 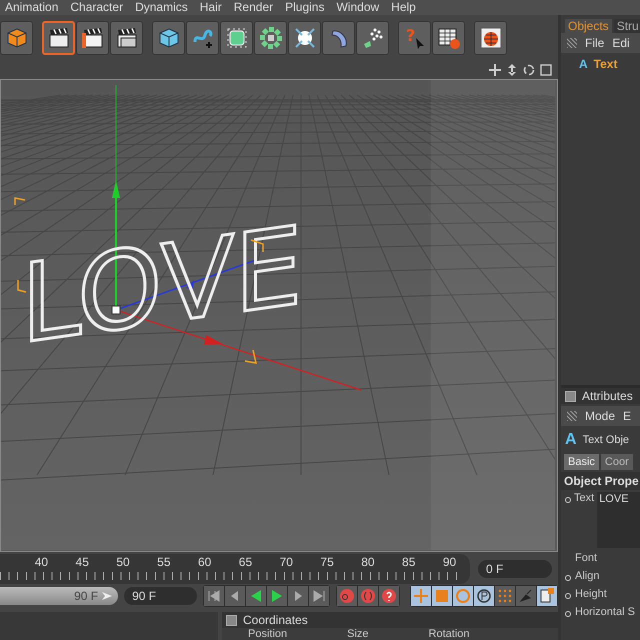 I want to click on 3d-text-object: LOVE, so click(x=162, y=285).